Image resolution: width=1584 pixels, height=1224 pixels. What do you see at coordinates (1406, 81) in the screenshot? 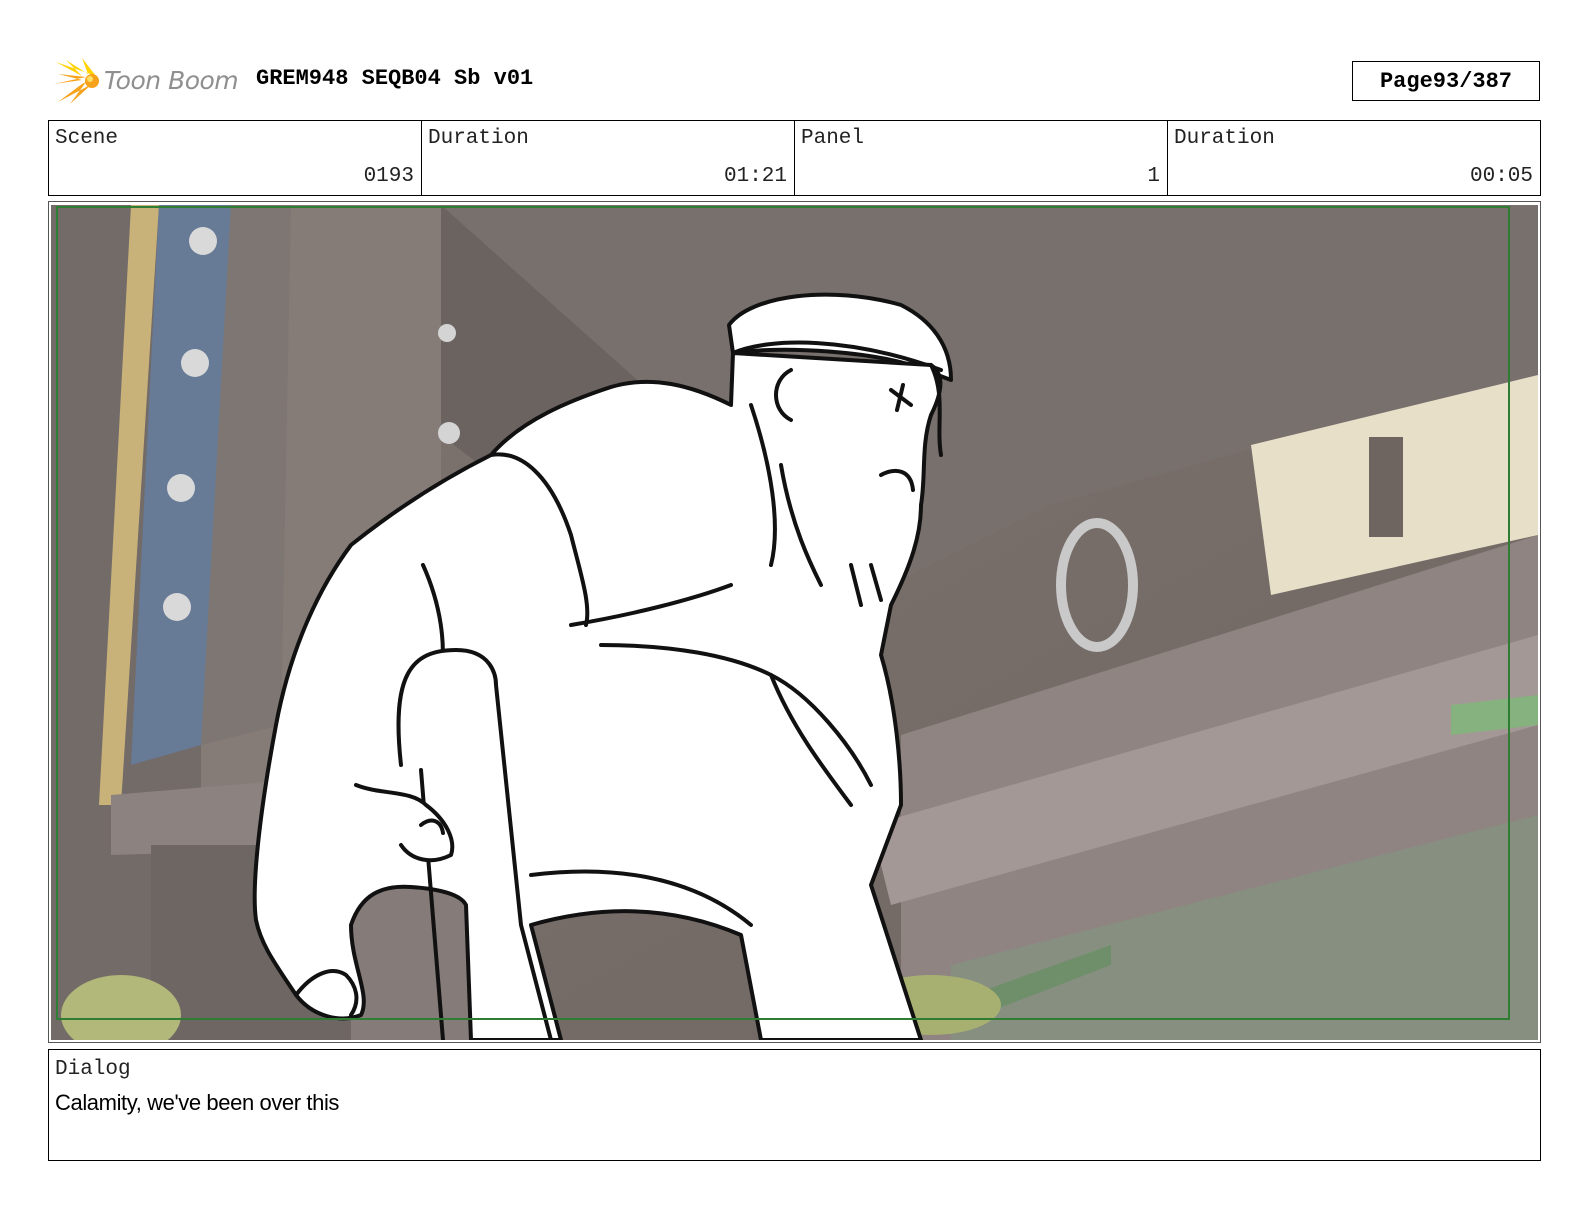
I see `page-label: Page` at bounding box center [1406, 81].